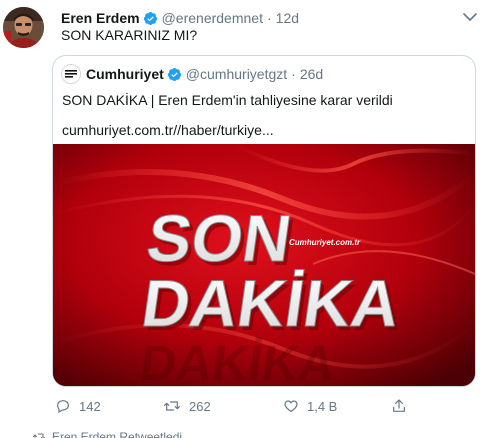  I want to click on avatar, so click(23, 27).